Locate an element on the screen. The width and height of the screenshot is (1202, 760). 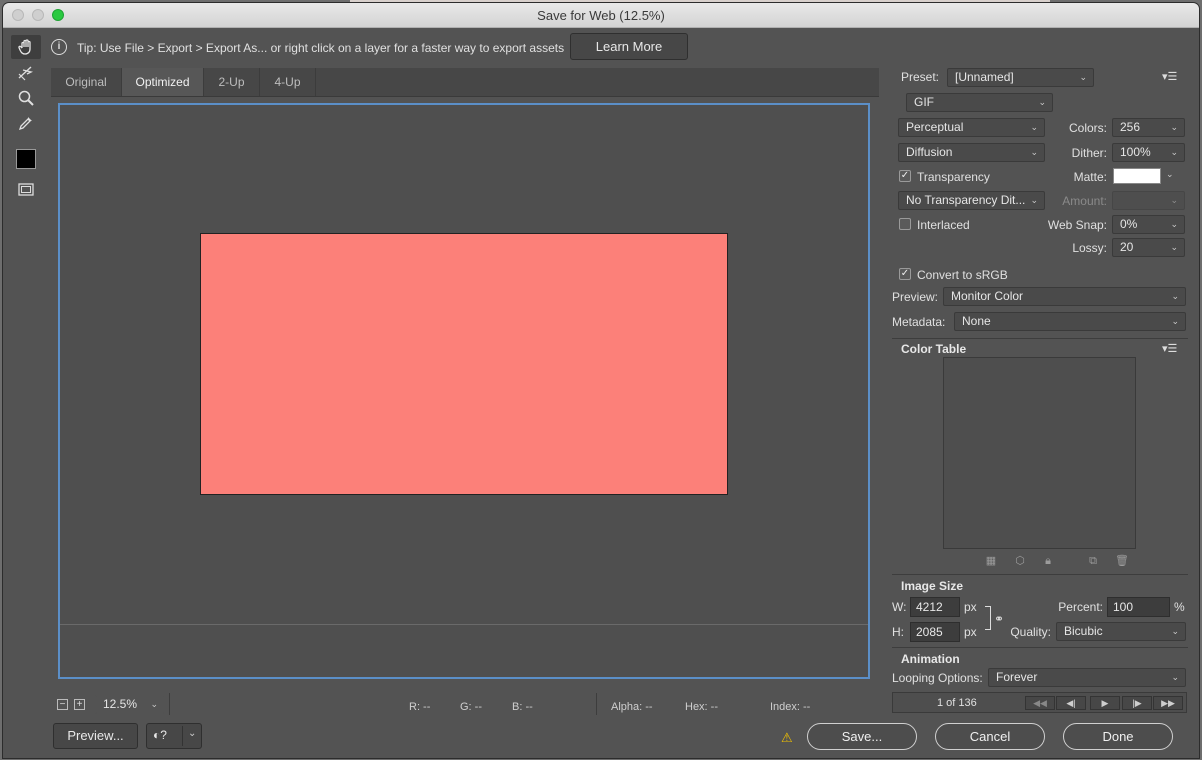
green-readout: G: -- is located at coordinates (471, 707).